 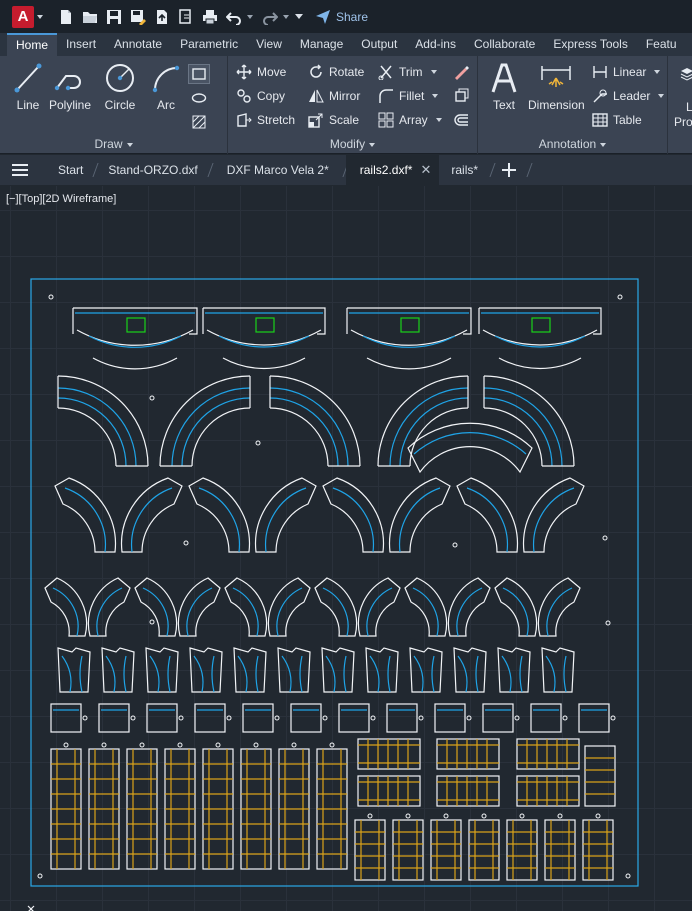 What do you see at coordinates (410, 325) in the screenshot?
I see `connector-clip` at bounding box center [410, 325].